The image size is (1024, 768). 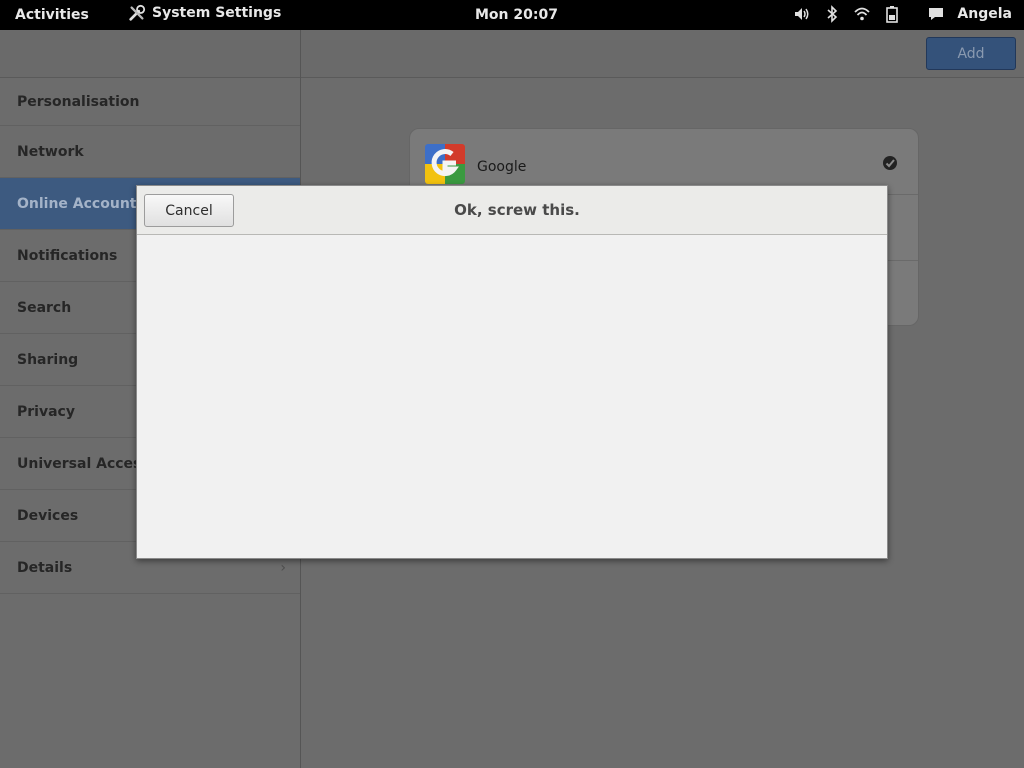 What do you see at coordinates (48, 515) in the screenshot?
I see `sidebar-item-label: Devices` at bounding box center [48, 515].